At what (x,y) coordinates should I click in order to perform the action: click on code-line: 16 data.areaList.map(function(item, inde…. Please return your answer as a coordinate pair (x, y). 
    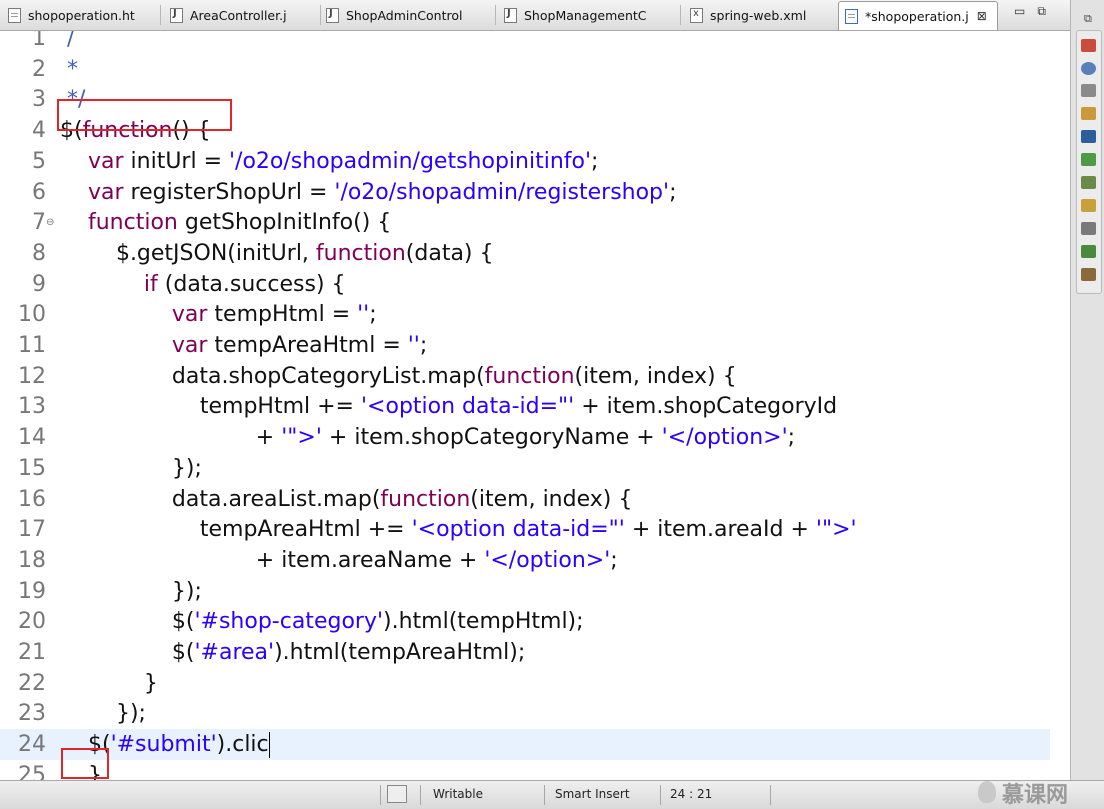
    Looking at the image, I should click on (525, 499).